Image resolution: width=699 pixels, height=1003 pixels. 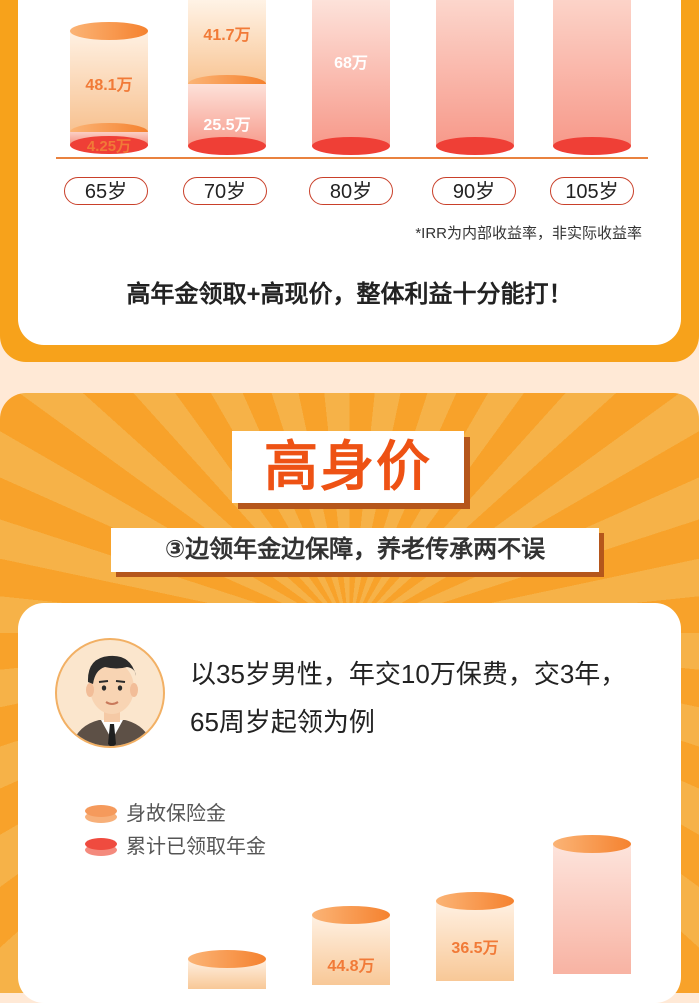 What do you see at coordinates (355, 549) in the screenshot?
I see `section-subtitle: ③边领年金边保障，养老传承两不误` at bounding box center [355, 549].